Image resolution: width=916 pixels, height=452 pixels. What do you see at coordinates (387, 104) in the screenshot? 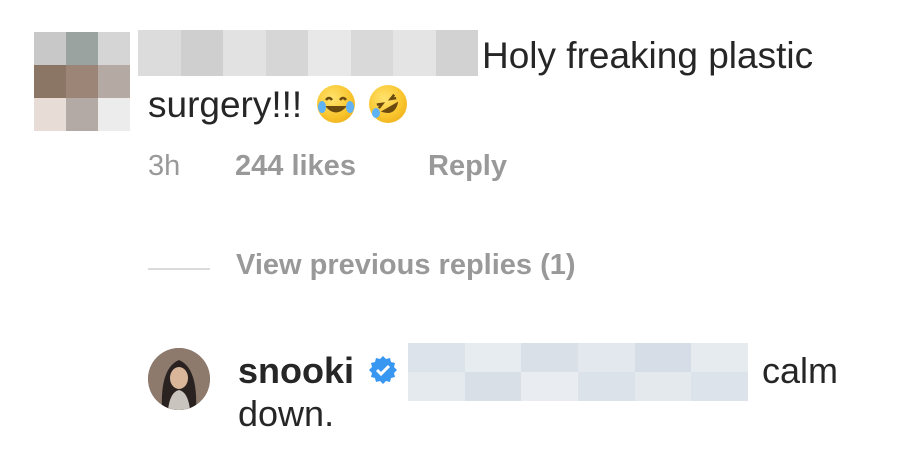
I see `rolling-laughing-emoji-icon` at bounding box center [387, 104].